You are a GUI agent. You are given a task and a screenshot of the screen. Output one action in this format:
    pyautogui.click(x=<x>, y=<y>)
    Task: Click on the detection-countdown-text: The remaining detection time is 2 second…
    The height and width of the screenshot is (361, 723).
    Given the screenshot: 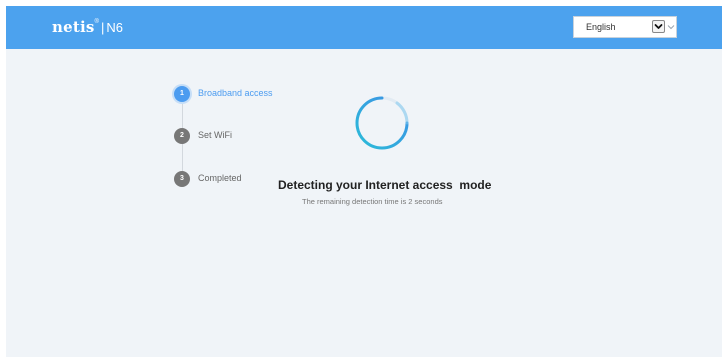 What is the action you would take?
    pyautogui.click(x=372, y=201)
    